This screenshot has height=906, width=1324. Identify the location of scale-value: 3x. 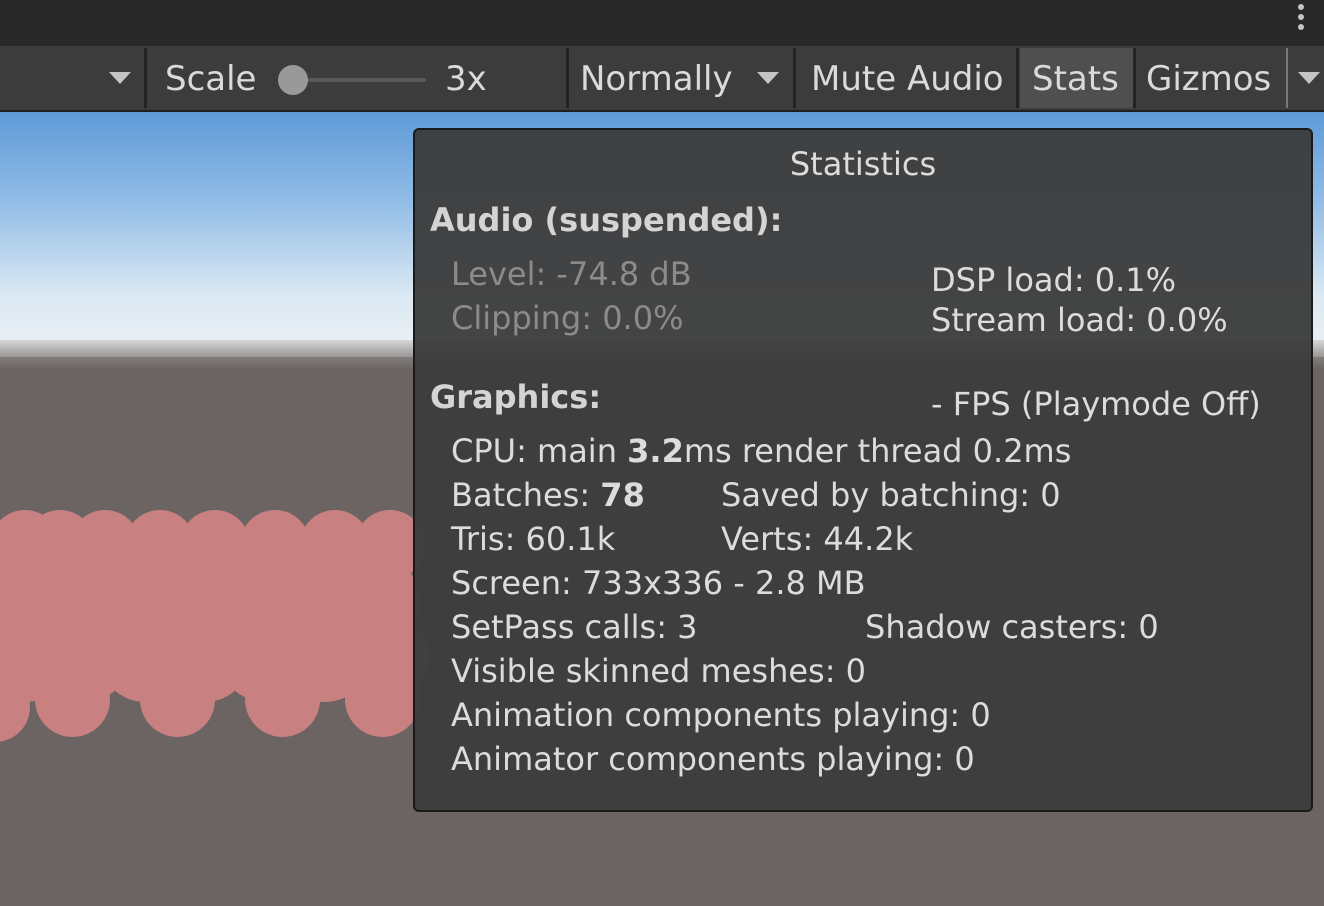
(466, 79).